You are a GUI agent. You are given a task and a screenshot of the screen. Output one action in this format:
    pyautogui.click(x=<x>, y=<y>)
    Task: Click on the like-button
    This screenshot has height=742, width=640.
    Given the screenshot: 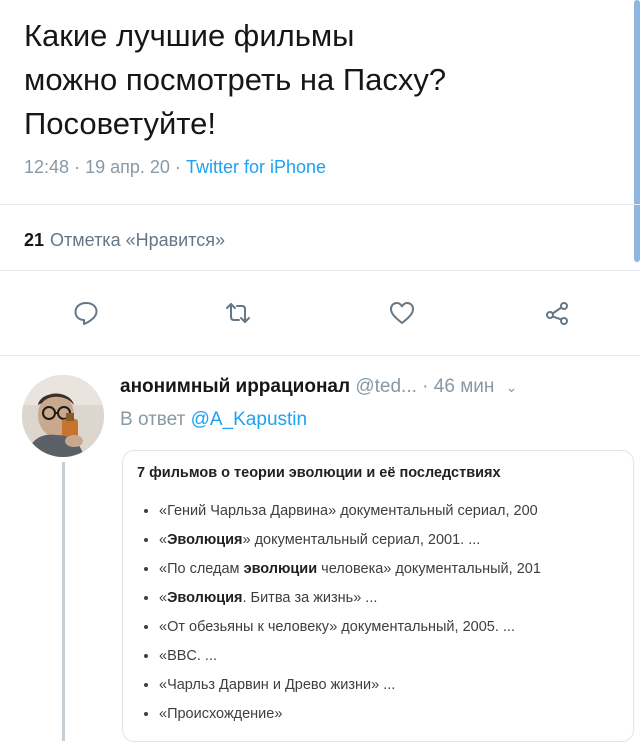 What is the action you would take?
    pyautogui.click(x=402, y=313)
    